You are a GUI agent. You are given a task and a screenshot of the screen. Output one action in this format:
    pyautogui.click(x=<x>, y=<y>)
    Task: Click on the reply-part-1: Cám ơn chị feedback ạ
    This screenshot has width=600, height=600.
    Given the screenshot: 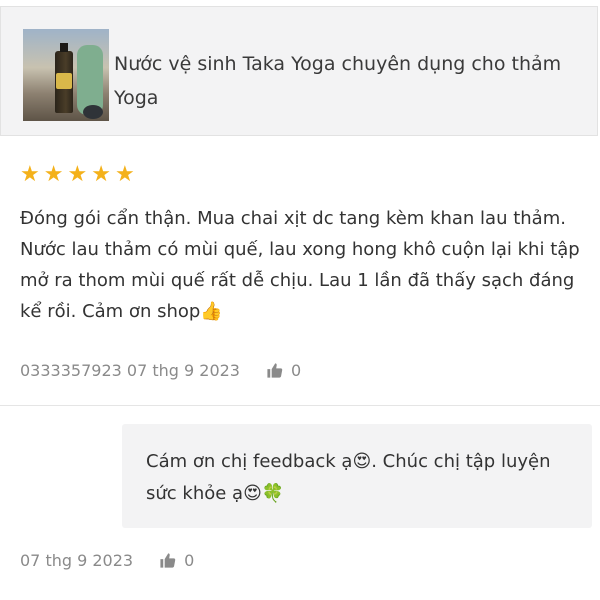 What is the action you would take?
    pyautogui.click(x=249, y=461)
    